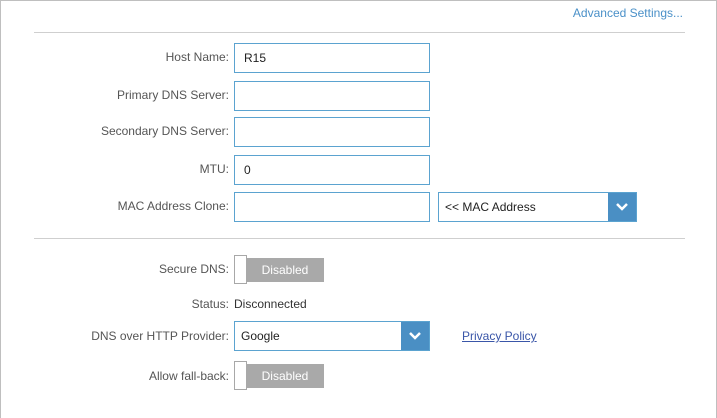  Describe the element at coordinates (332, 207) in the screenshot. I see `mac-clone-input` at that location.